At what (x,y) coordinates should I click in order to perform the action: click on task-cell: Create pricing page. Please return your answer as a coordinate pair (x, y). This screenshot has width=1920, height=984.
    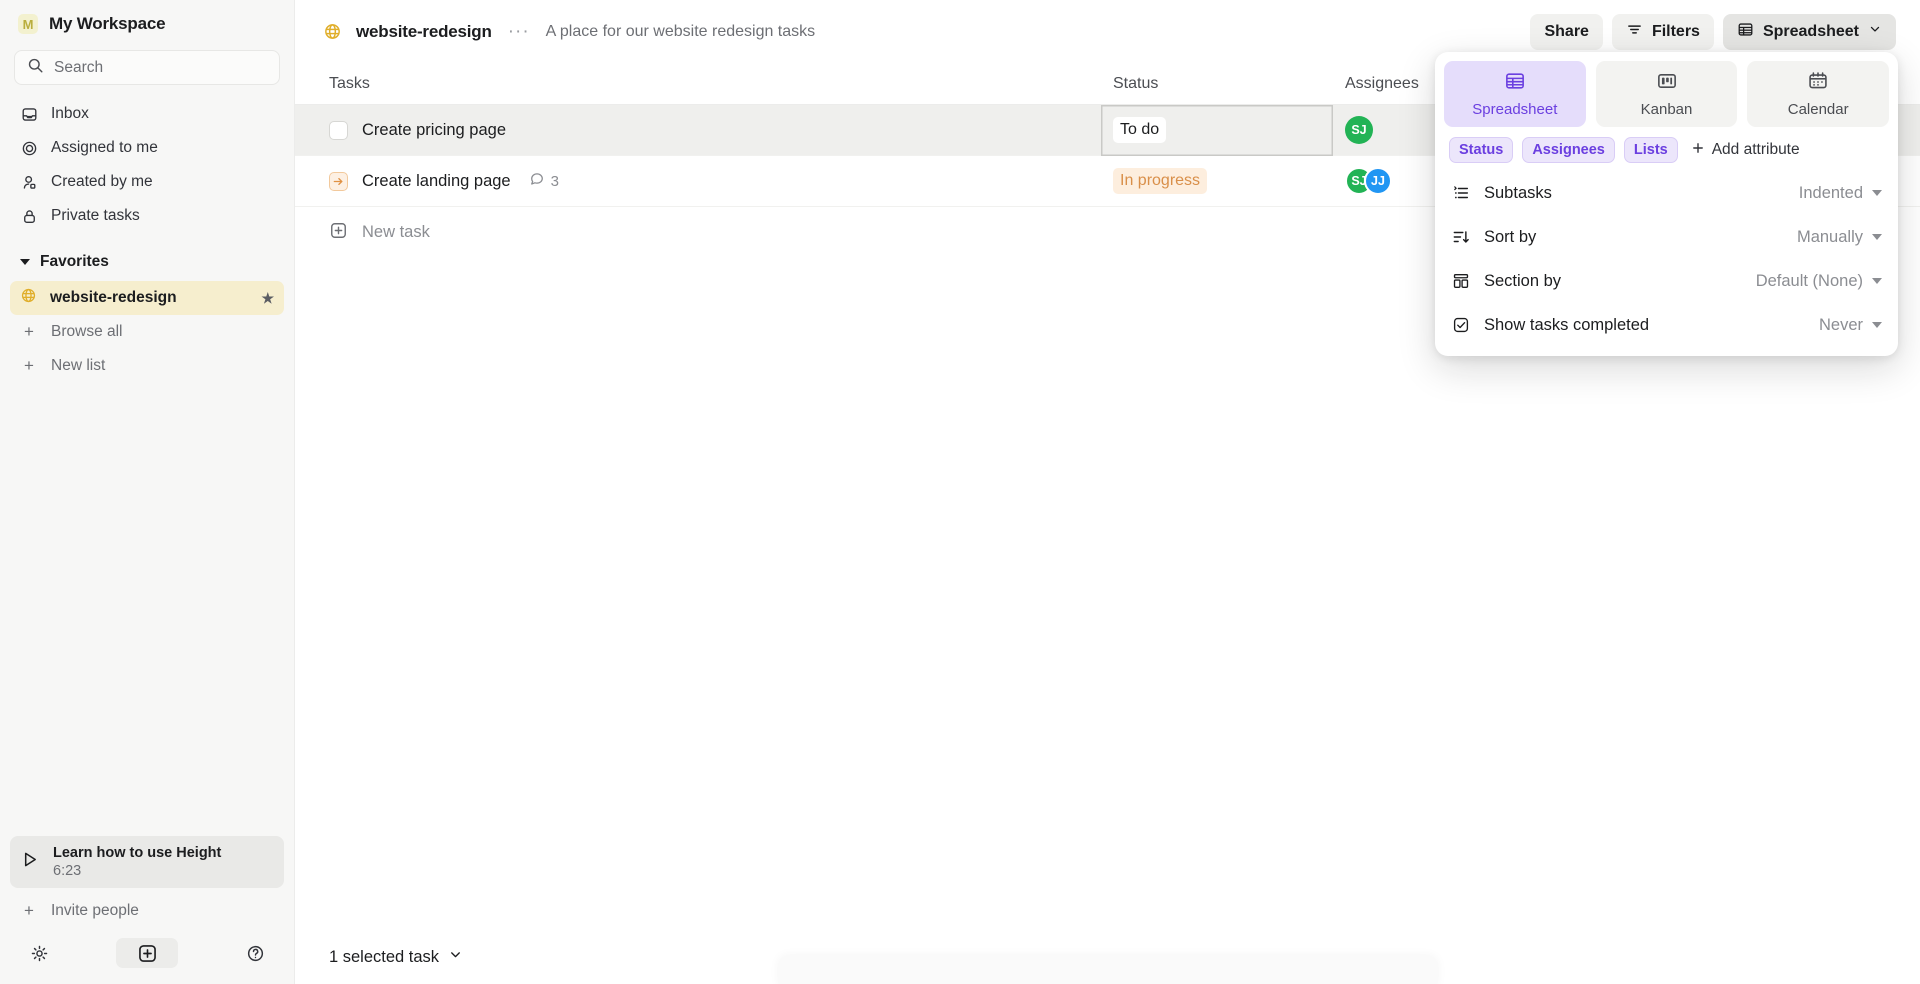
    Looking at the image, I should click on (698, 130).